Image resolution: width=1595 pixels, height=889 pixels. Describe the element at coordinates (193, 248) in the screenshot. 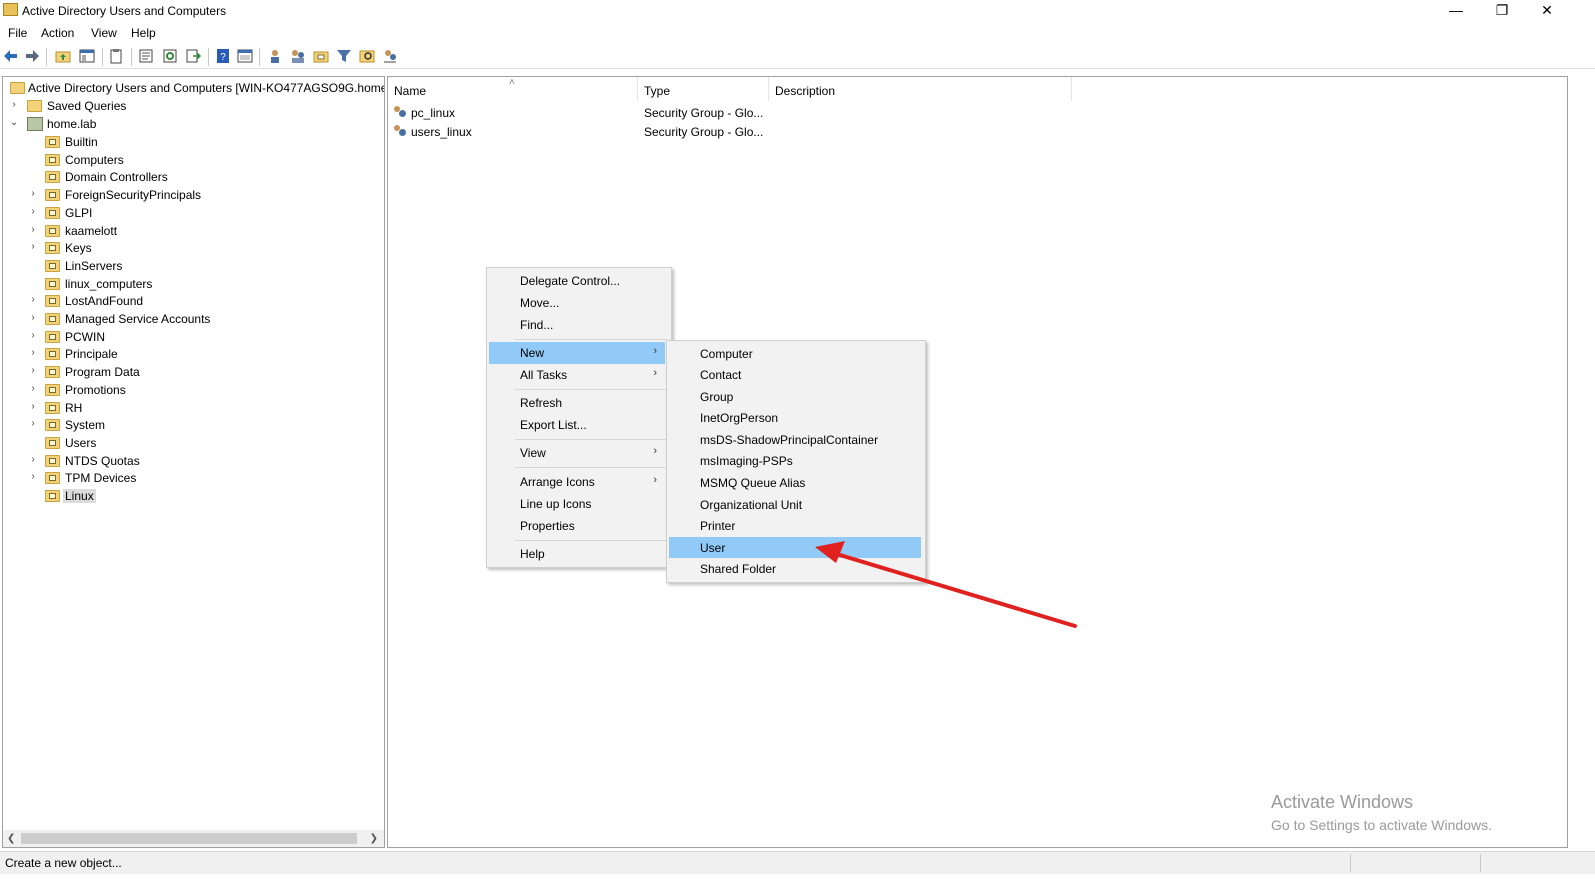

I see `tree-item-keys: › Keys` at that location.